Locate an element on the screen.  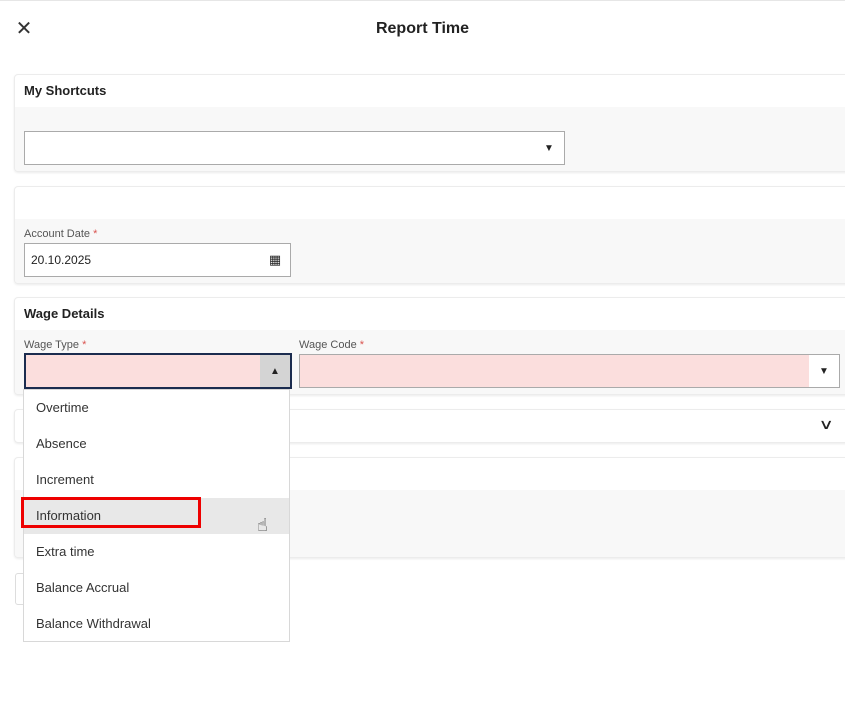
account-date-input: 20.10.2025 ▦ is located at coordinates (157, 260).